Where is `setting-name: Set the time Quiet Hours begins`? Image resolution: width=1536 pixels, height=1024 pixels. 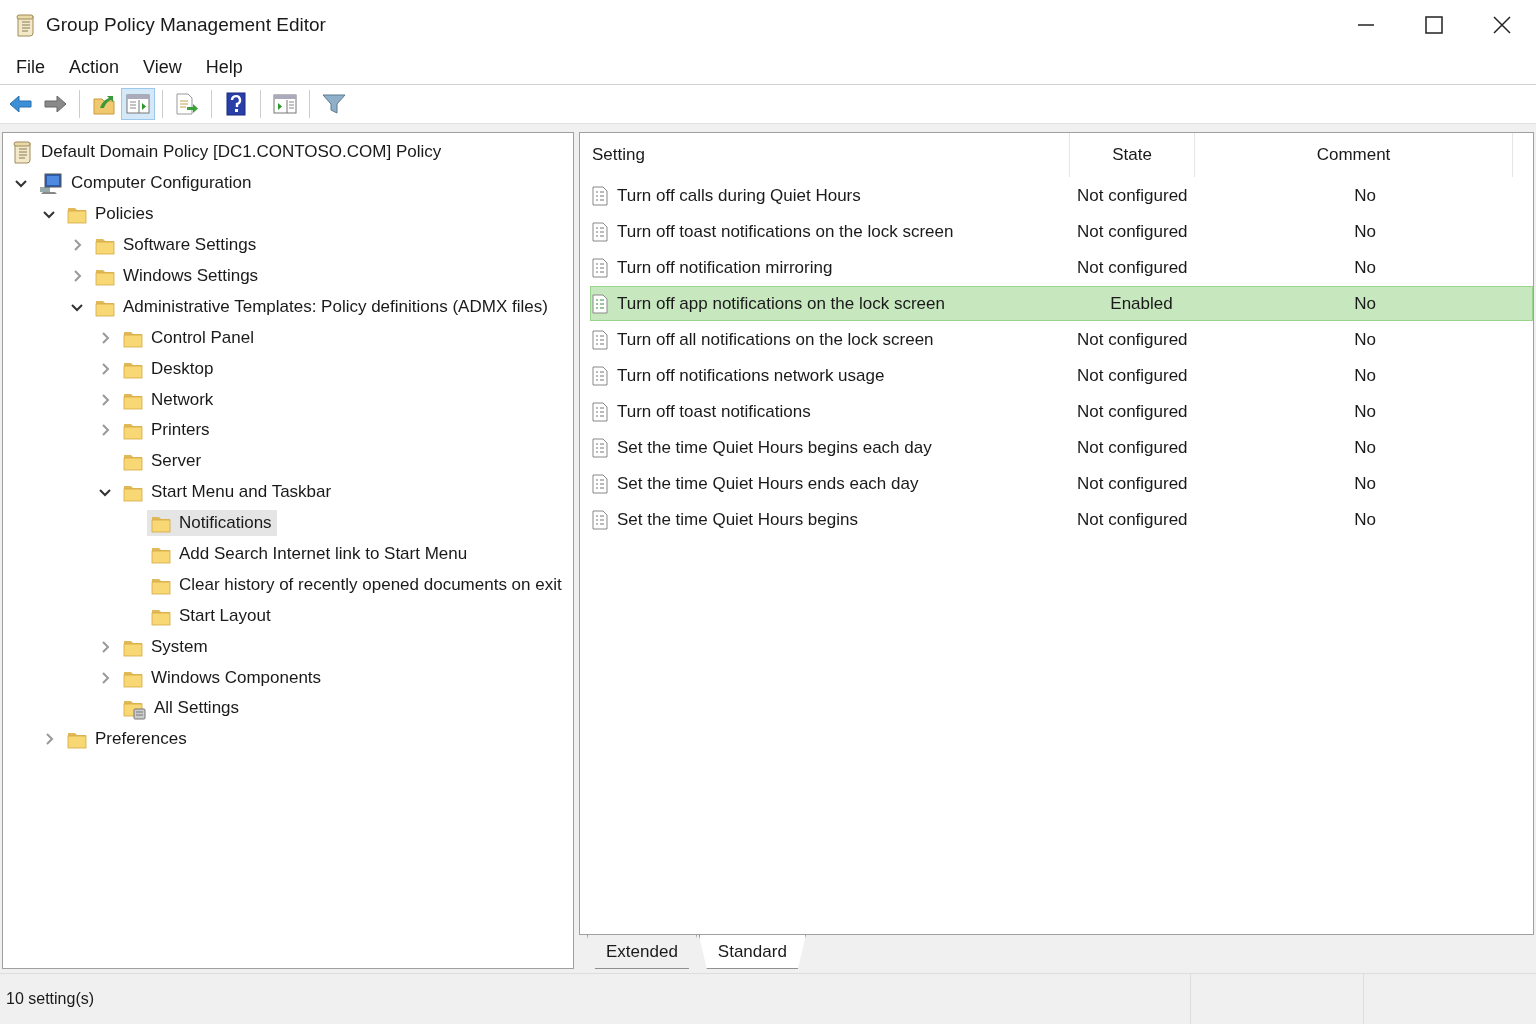
setting-name: Set the time Quiet Hours begins is located at coordinates (737, 519).